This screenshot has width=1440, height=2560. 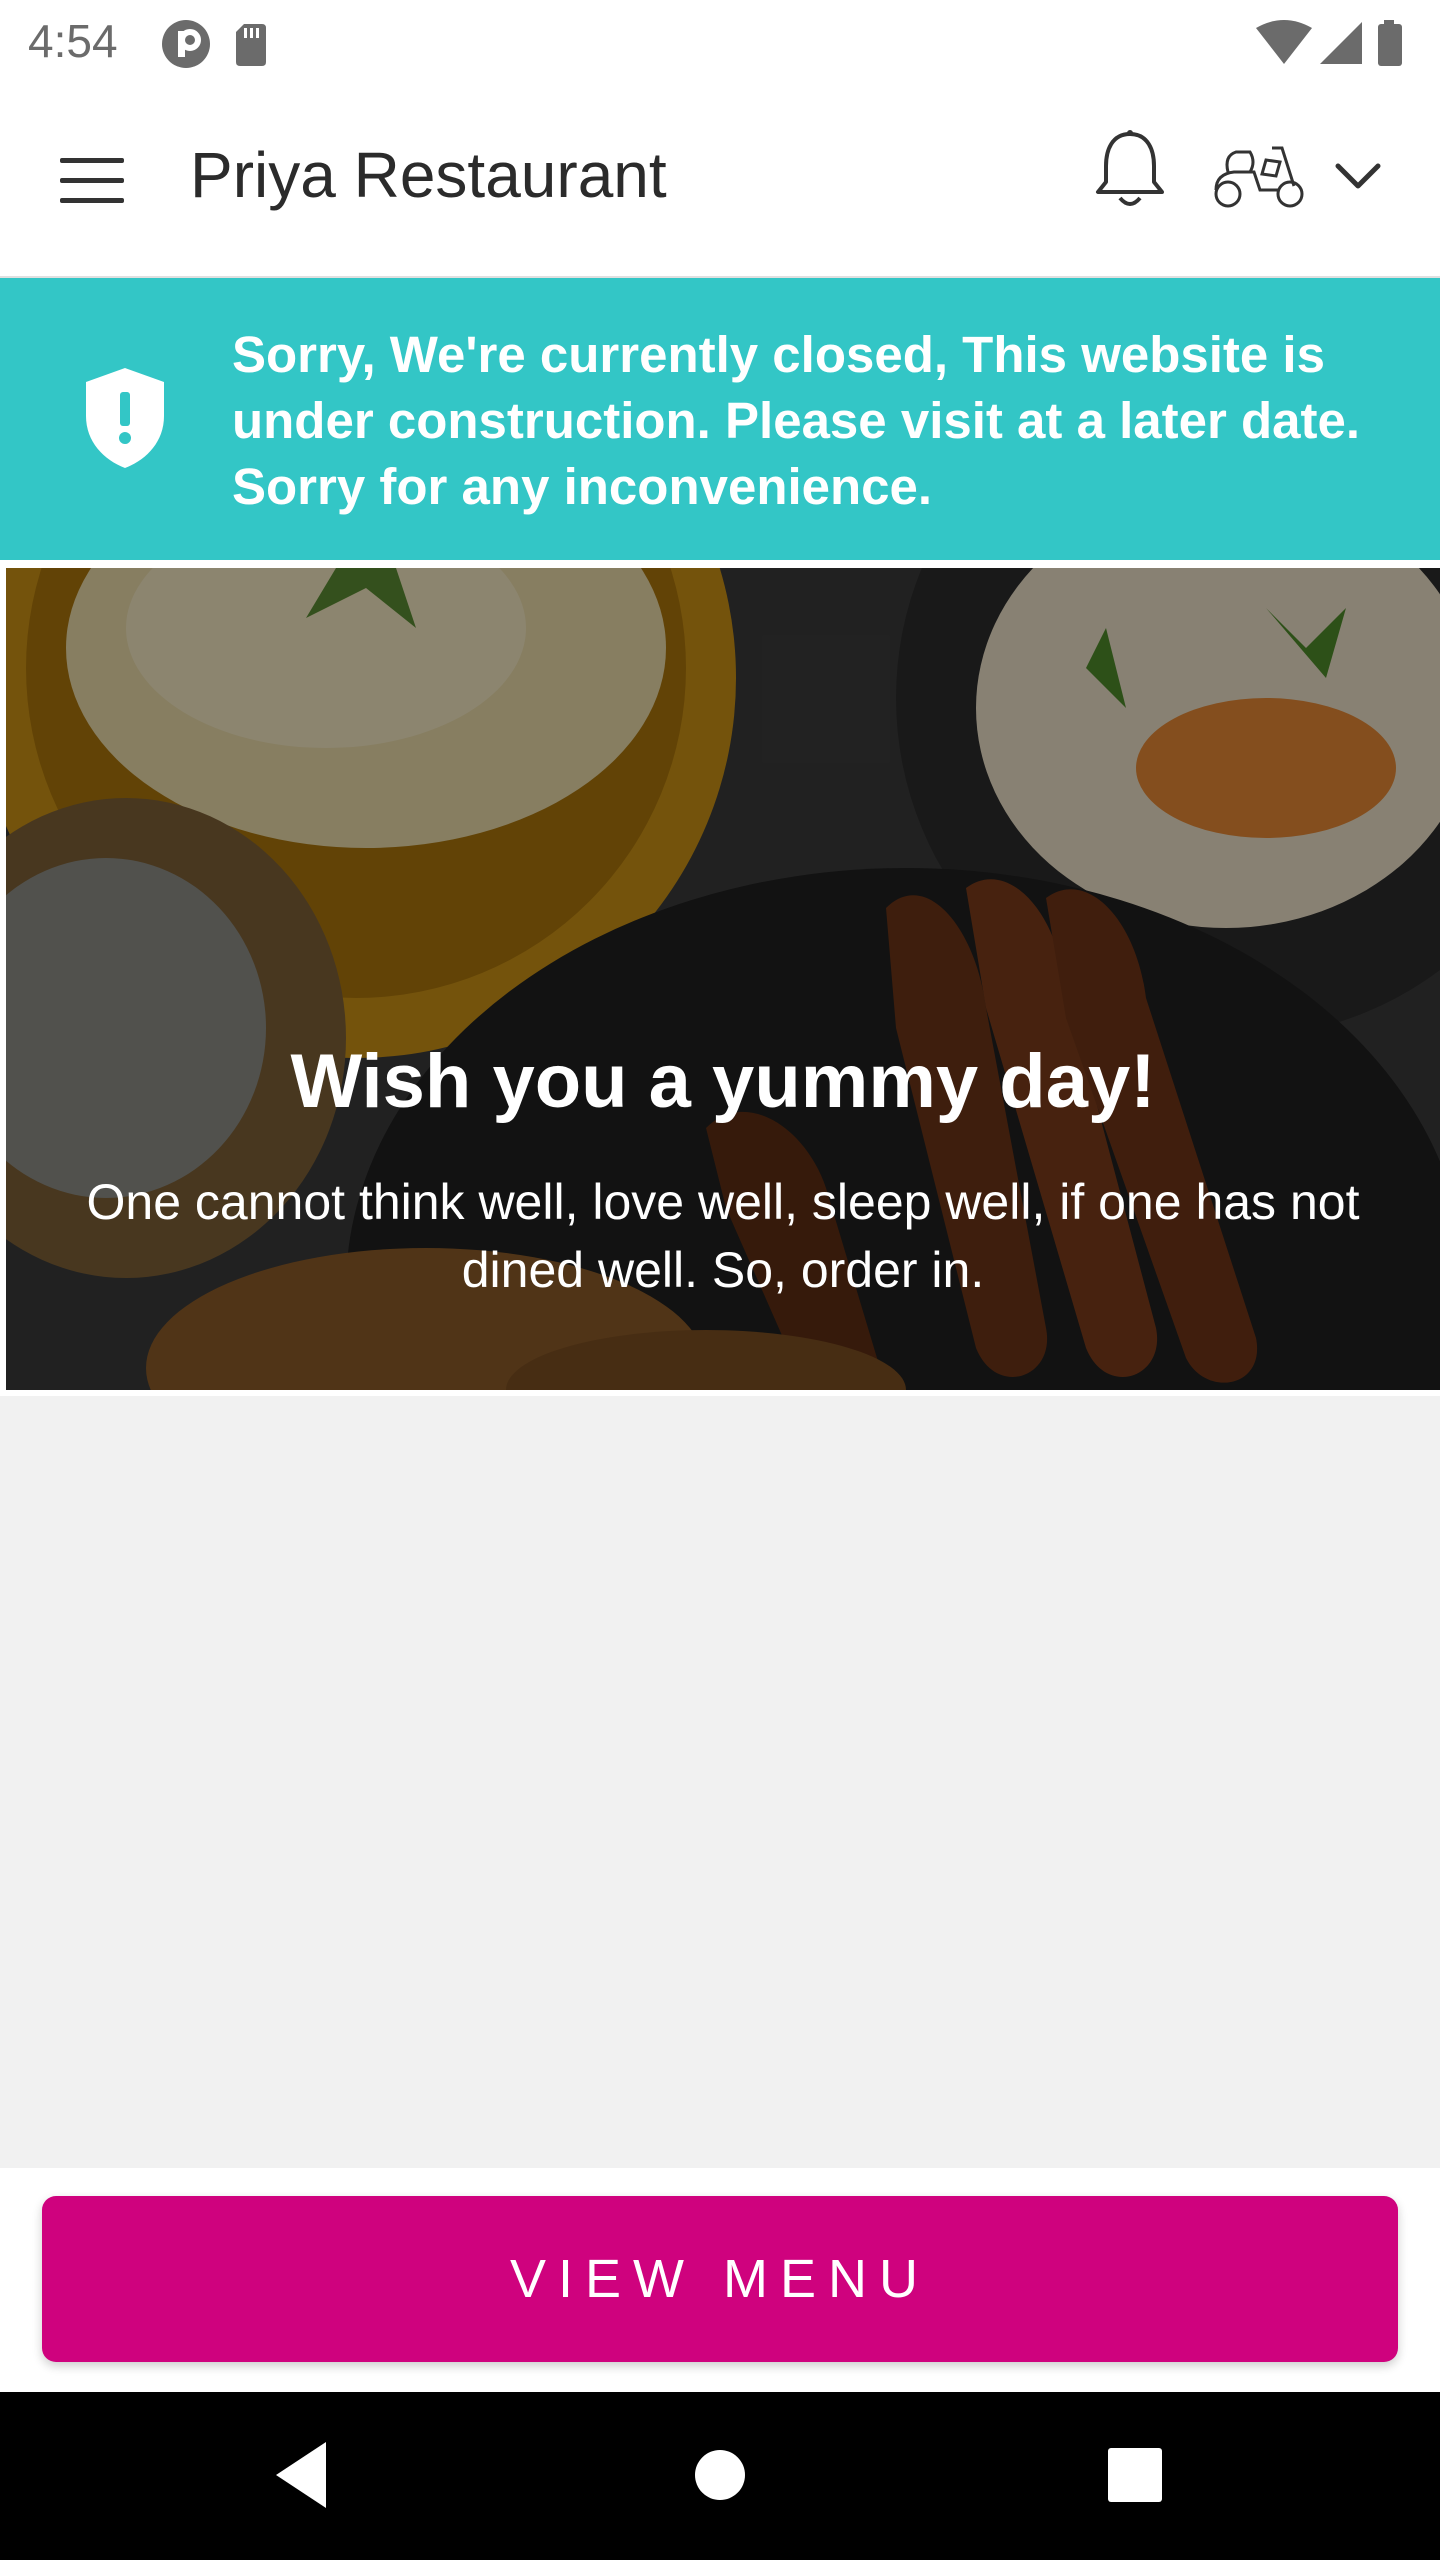 What do you see at coordinates (1341, 43) in the screenshot?
I see `signal-icon` at bounding box center [1341, 43].